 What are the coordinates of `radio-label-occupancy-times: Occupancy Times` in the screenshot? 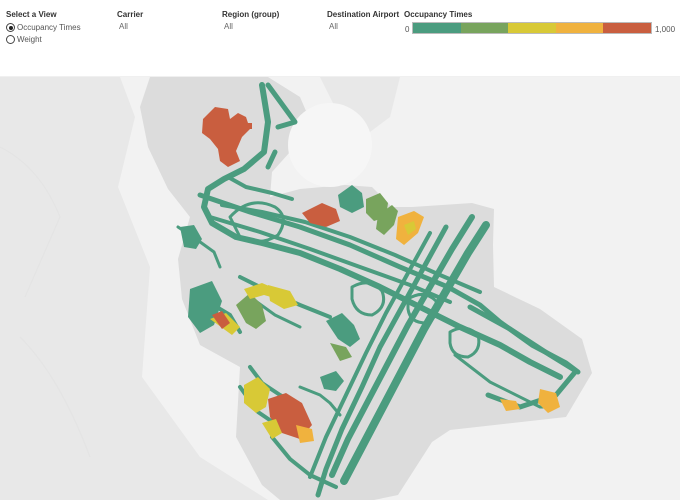 It's located at (49, 27).